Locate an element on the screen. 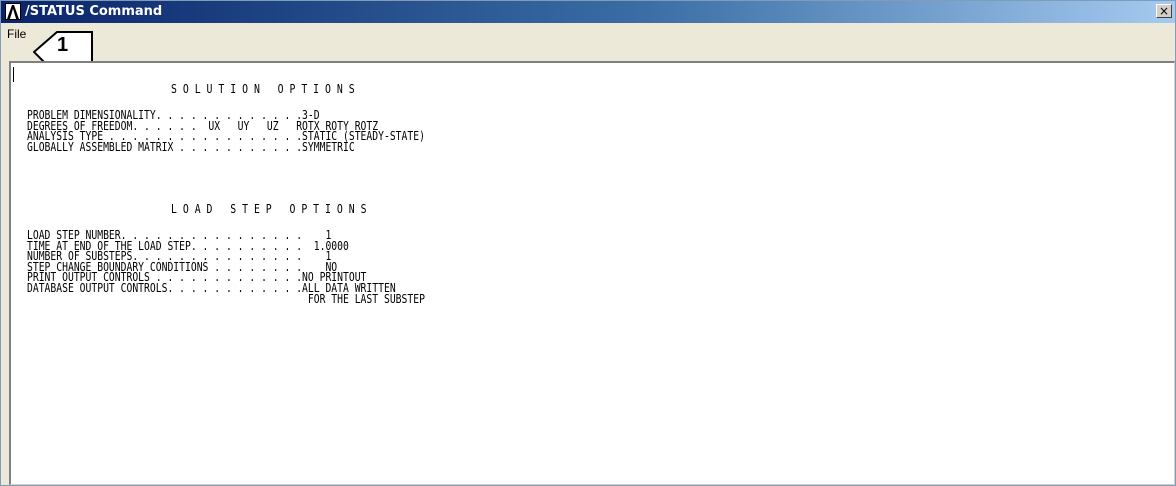 The height and width of the screenshot is (486, 1176). window-title: /STATUS Command is located at coordinates (94, 11).